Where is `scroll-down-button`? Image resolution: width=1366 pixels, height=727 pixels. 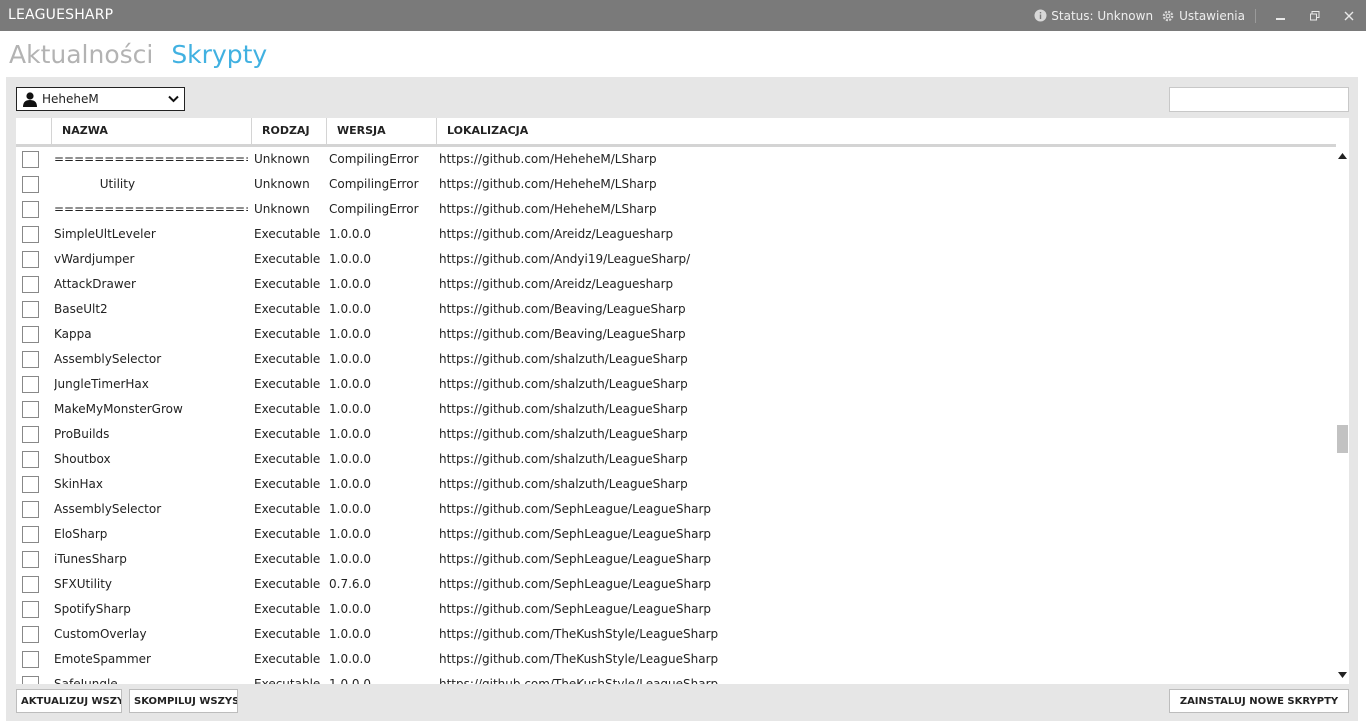
scroll-down-button is located at coordinates (1342, 675).